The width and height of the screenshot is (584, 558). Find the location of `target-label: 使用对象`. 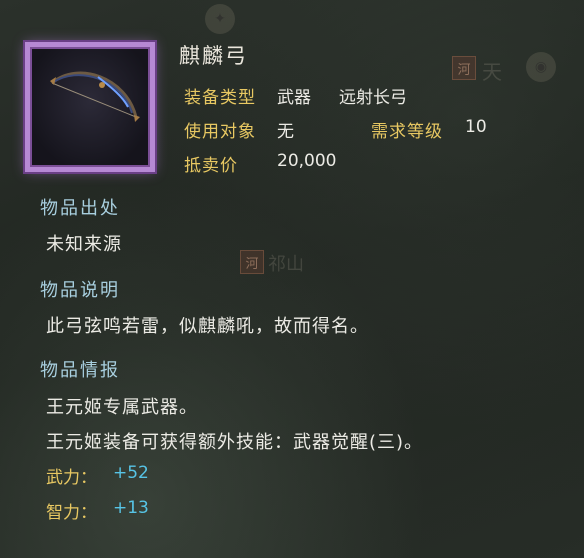

target-label: 使用对象 is located at coordinates (220, 132).